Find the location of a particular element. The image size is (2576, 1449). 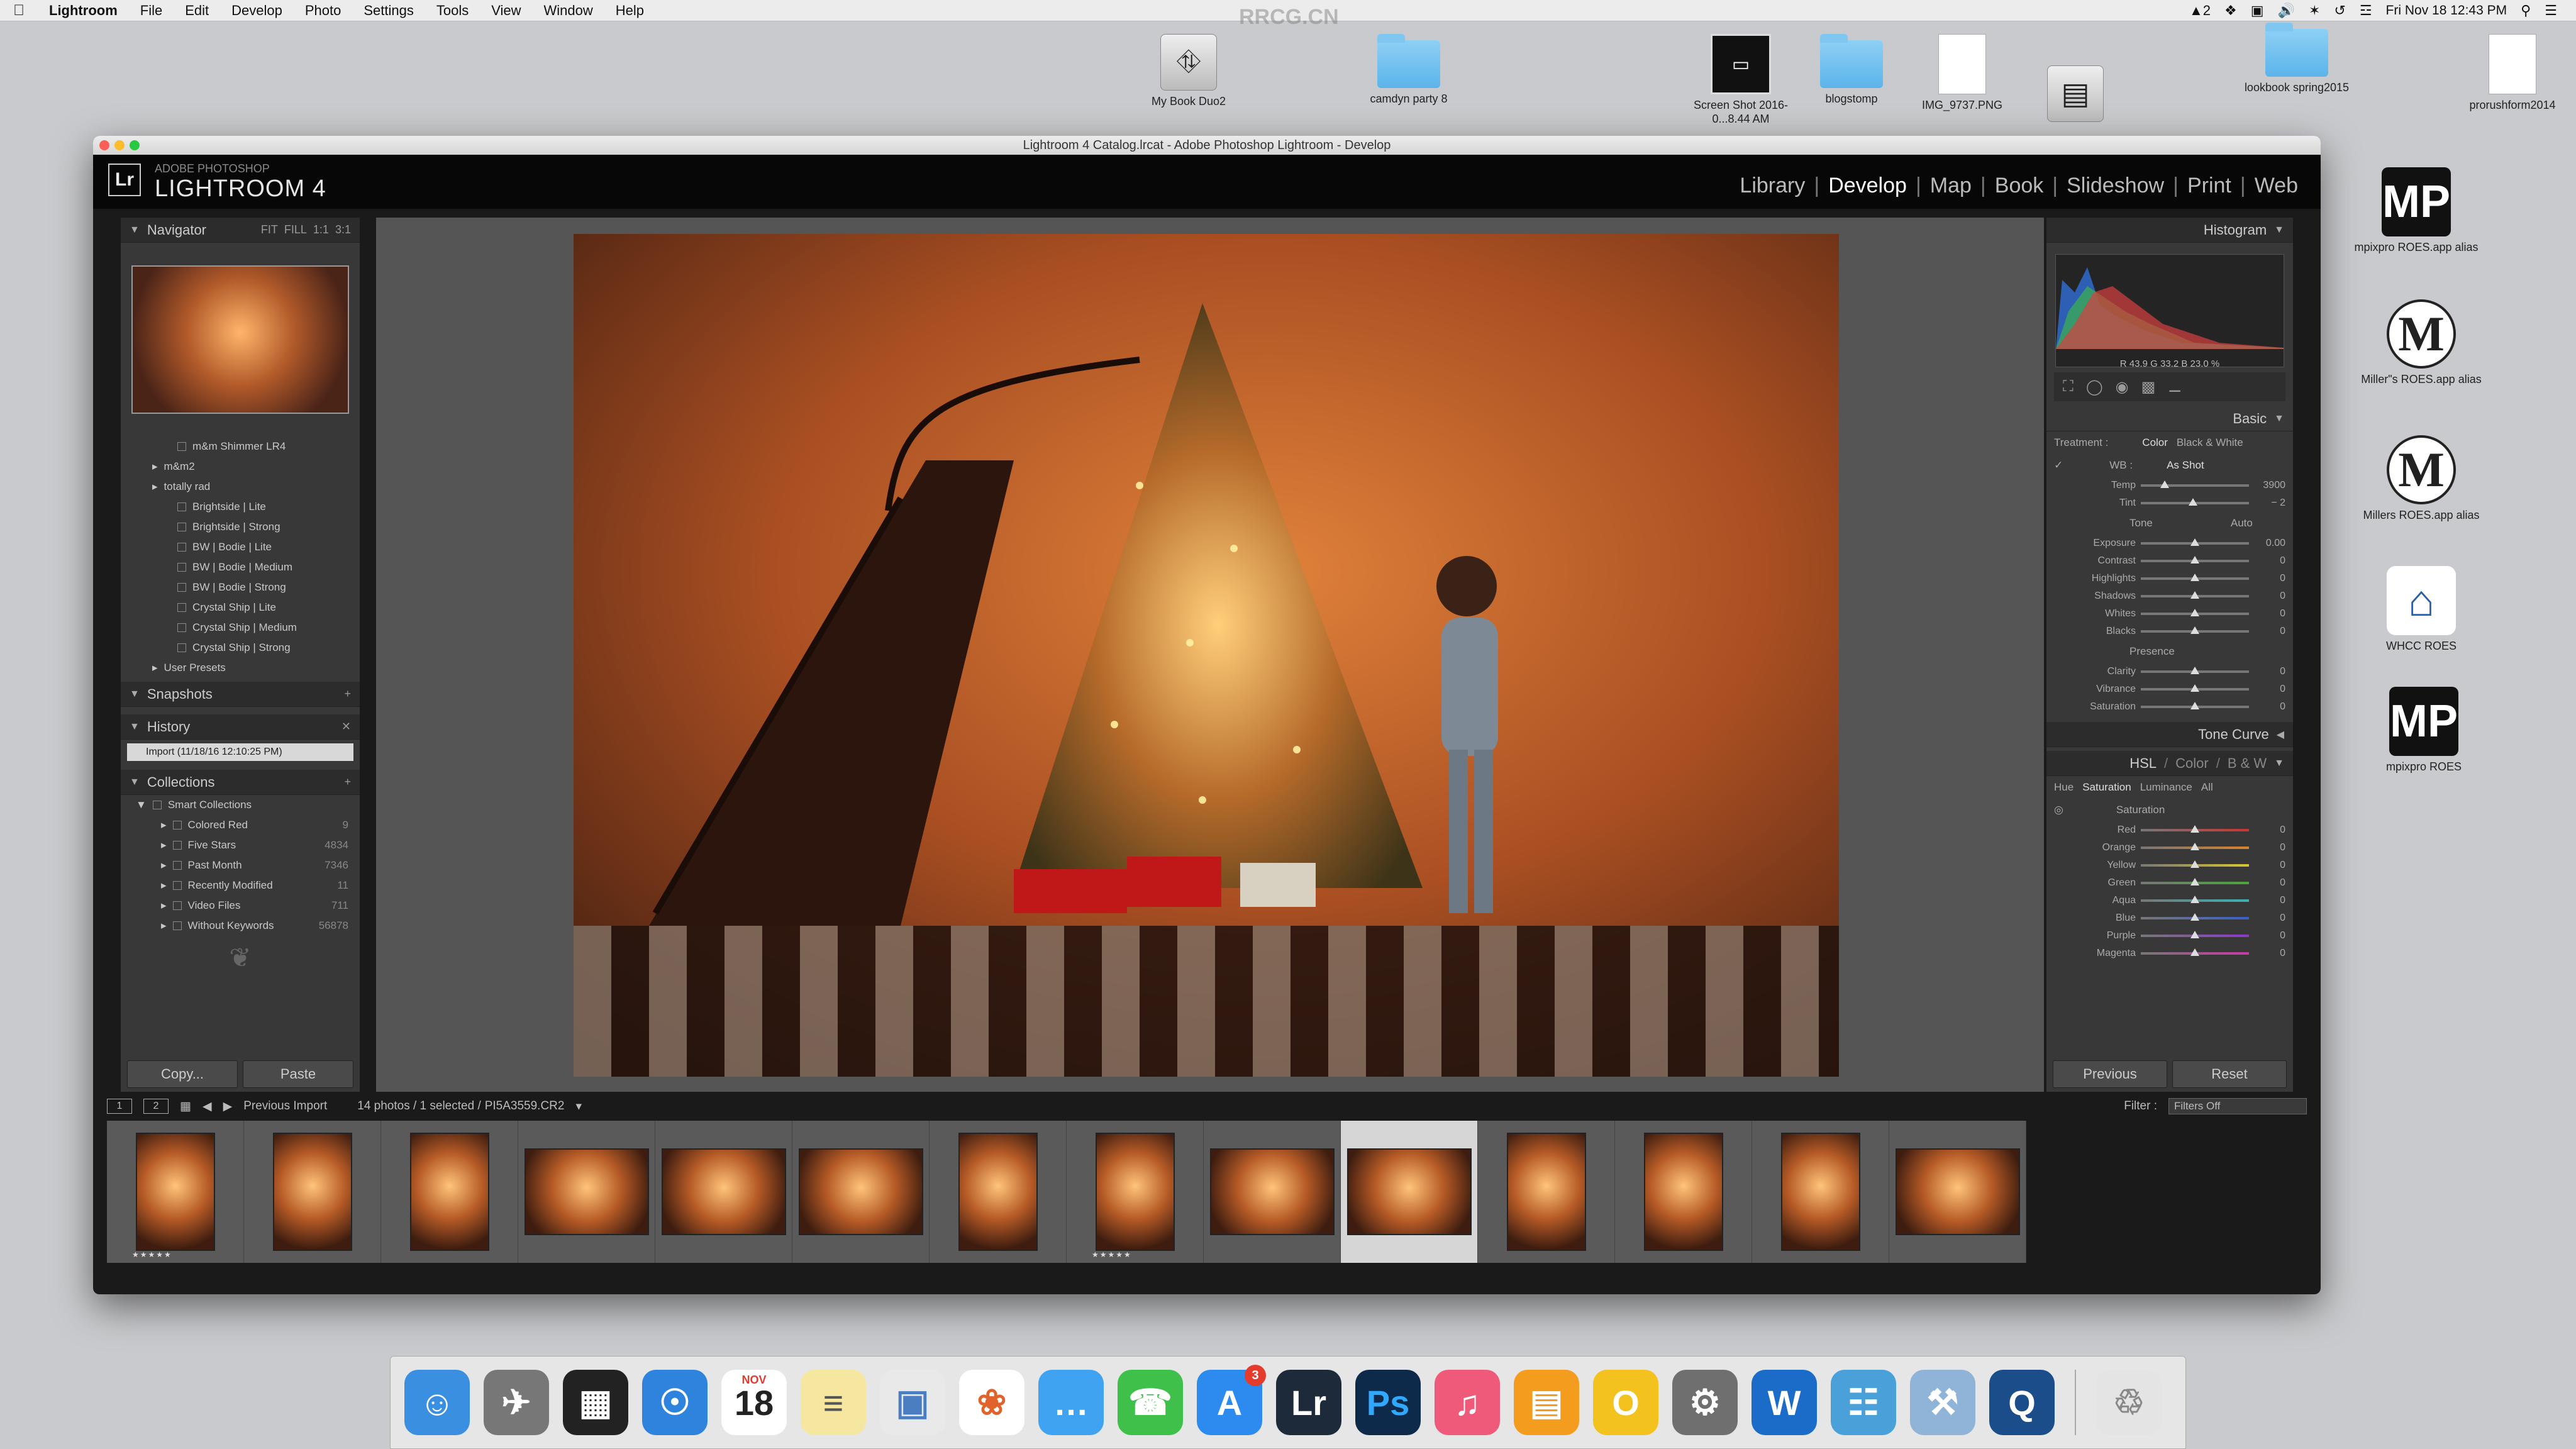

photos-icon: ❀ is located at coordinates (991, 1402).